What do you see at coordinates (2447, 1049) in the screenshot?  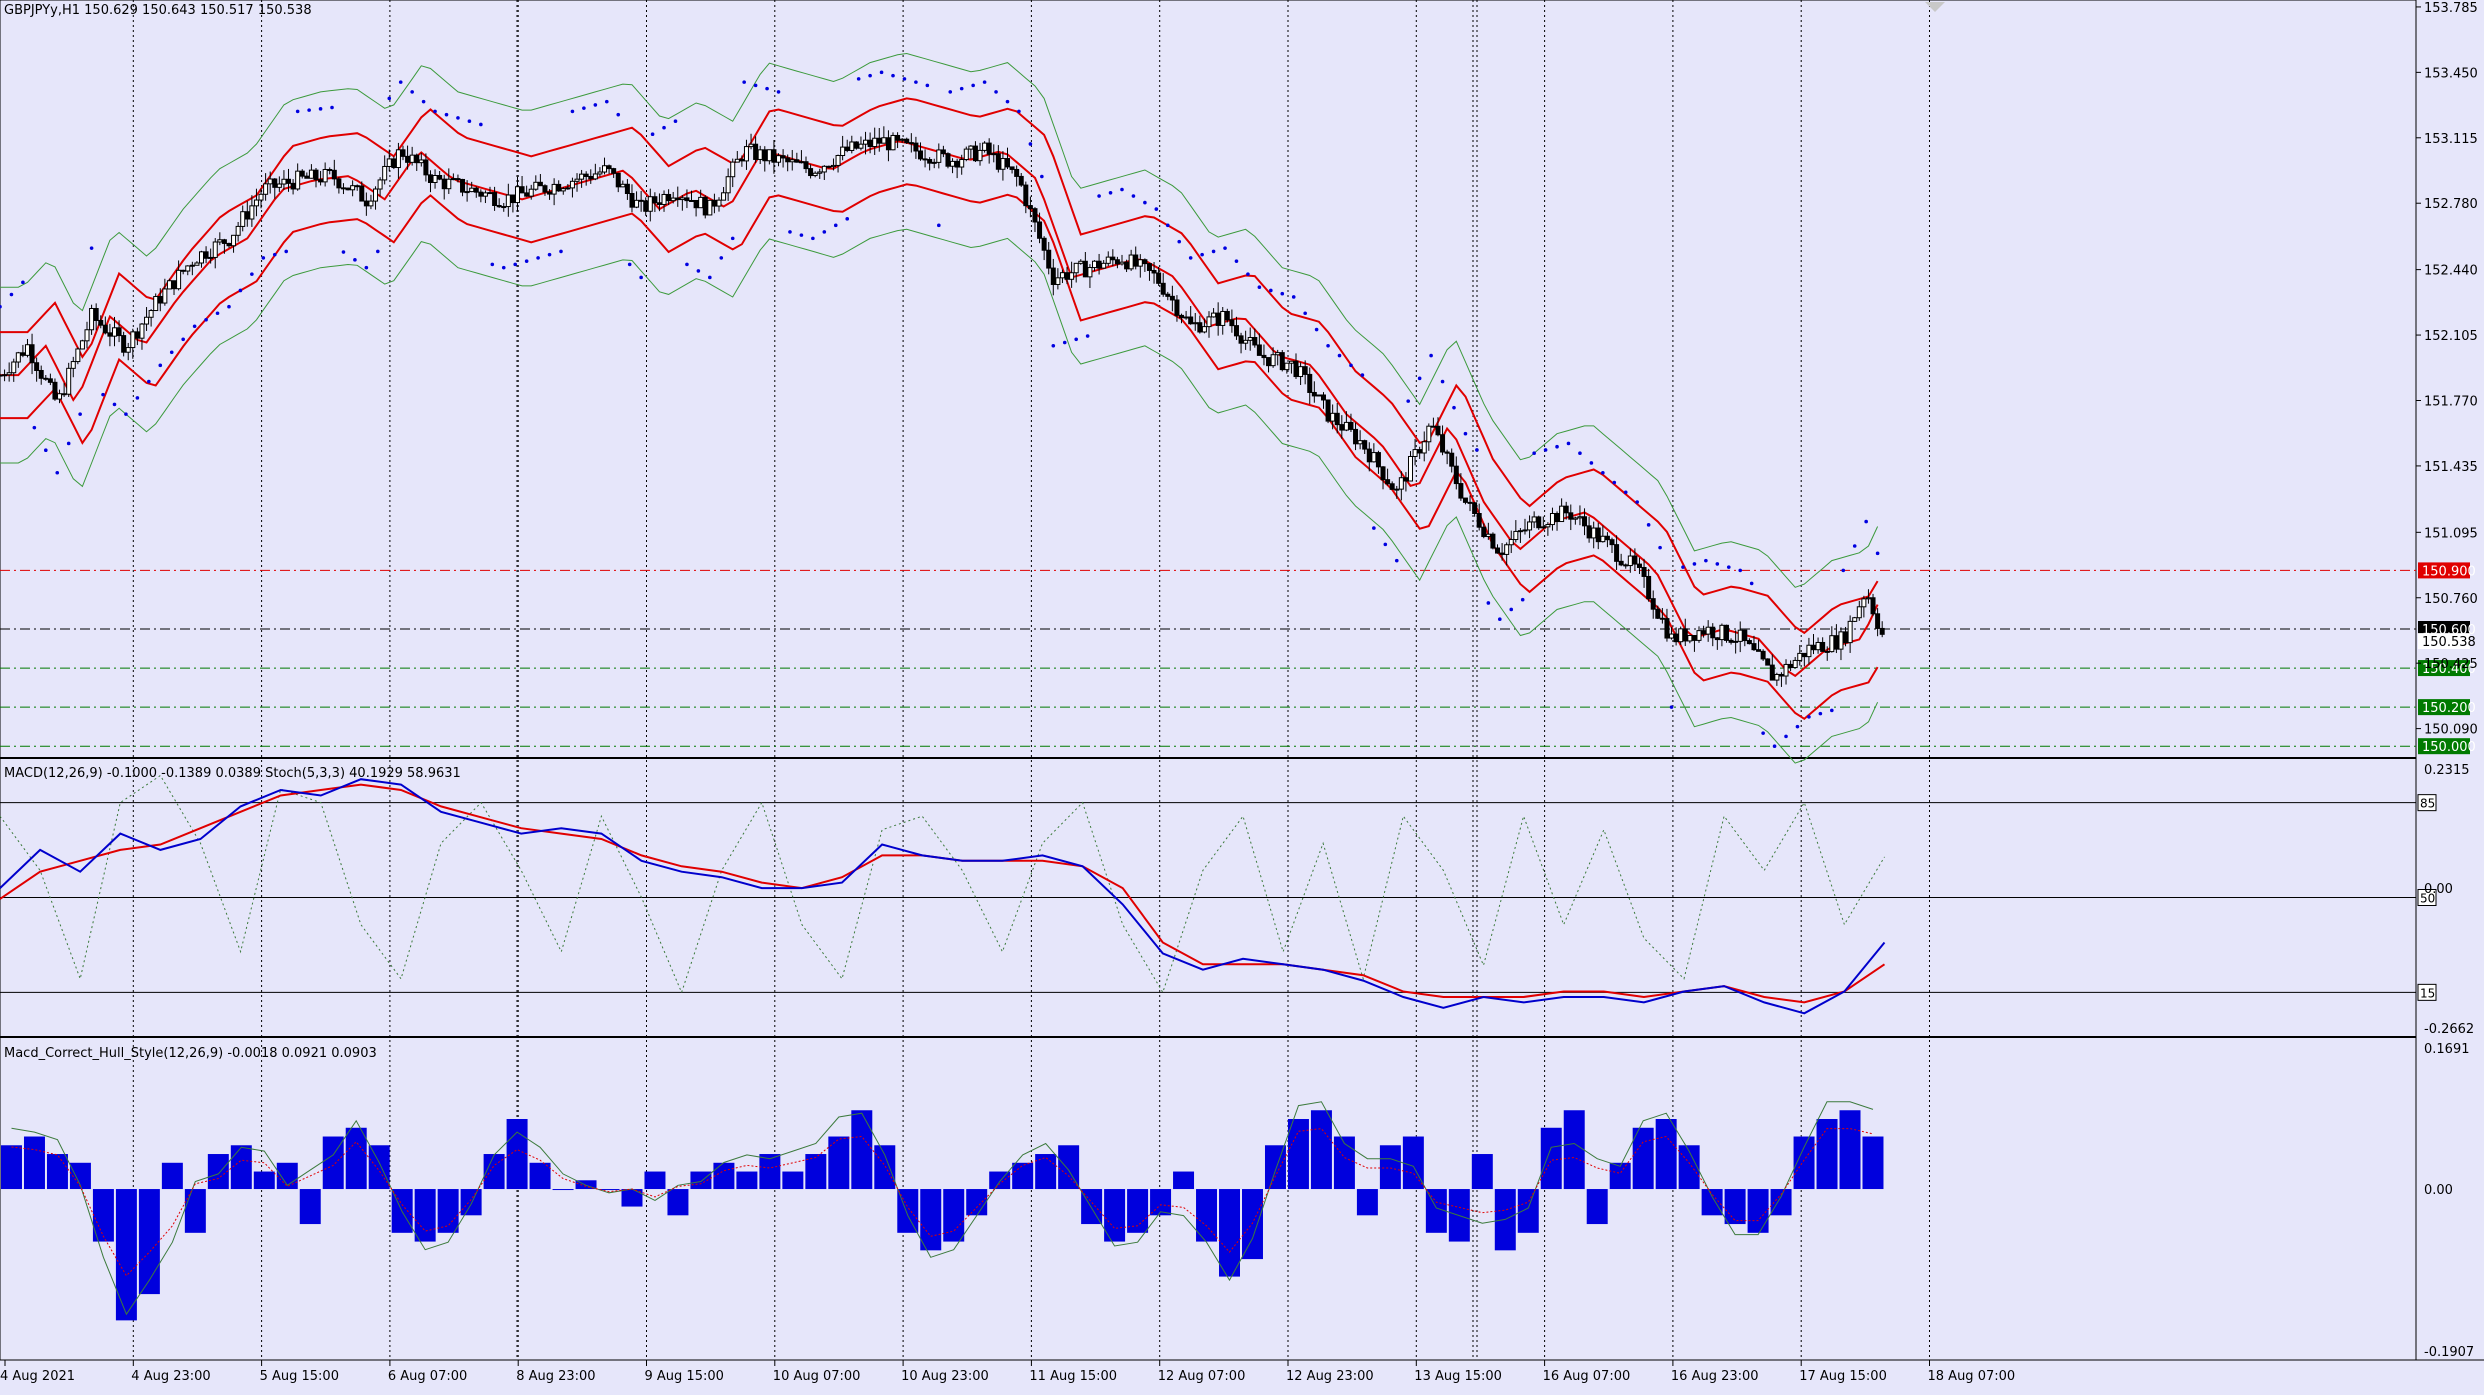 I see `hull-tick-label: 0.1691` at bounding box center [2447, 1049].